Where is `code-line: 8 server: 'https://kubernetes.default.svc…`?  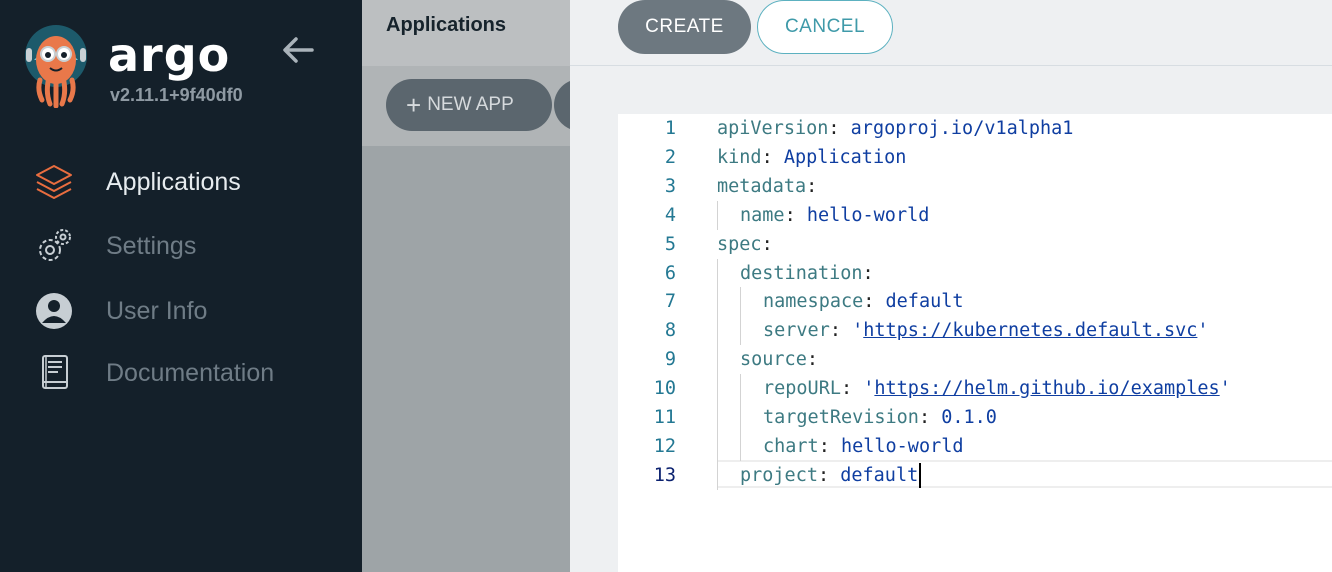
code-line: 8 server: 'https://kubernetes.default.svc… is located at coordinates (975, 330).